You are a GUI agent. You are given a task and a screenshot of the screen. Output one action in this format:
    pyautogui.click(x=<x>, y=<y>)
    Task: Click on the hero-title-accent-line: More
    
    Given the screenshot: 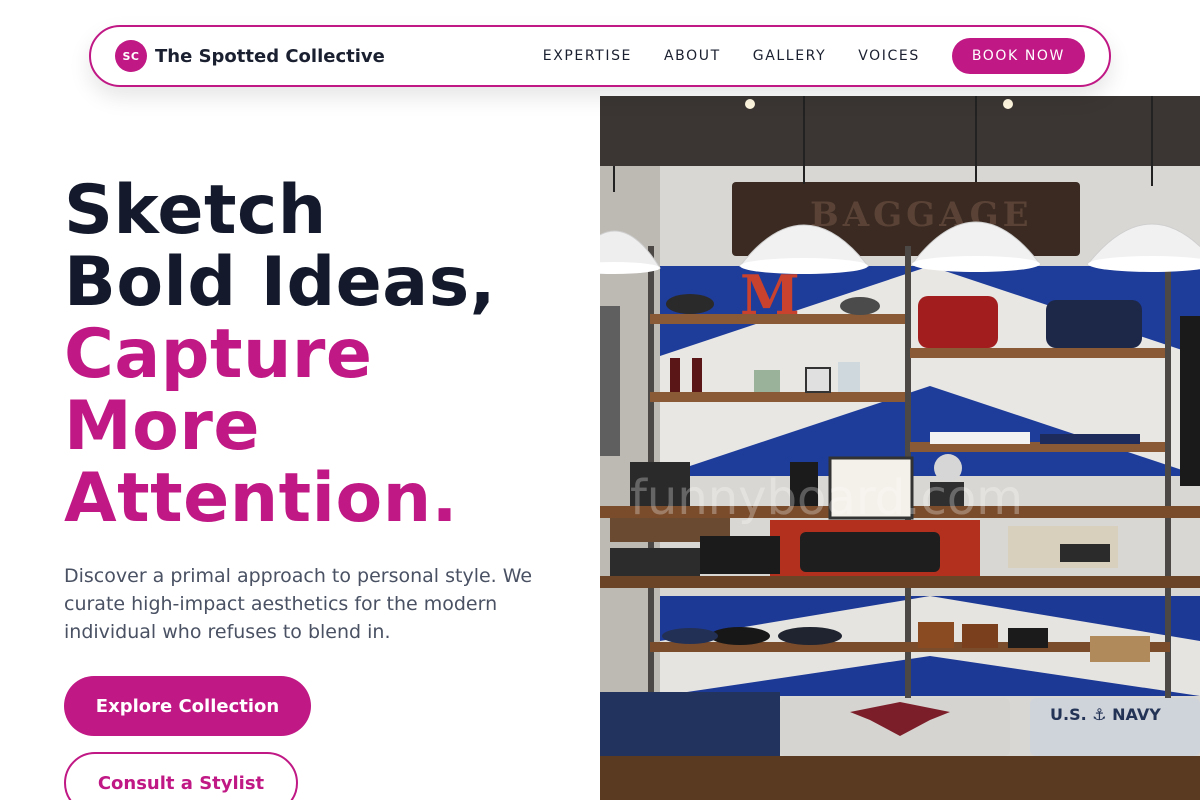 What is the action you would take?
    pyautogui.click(x=162, y=426)
    